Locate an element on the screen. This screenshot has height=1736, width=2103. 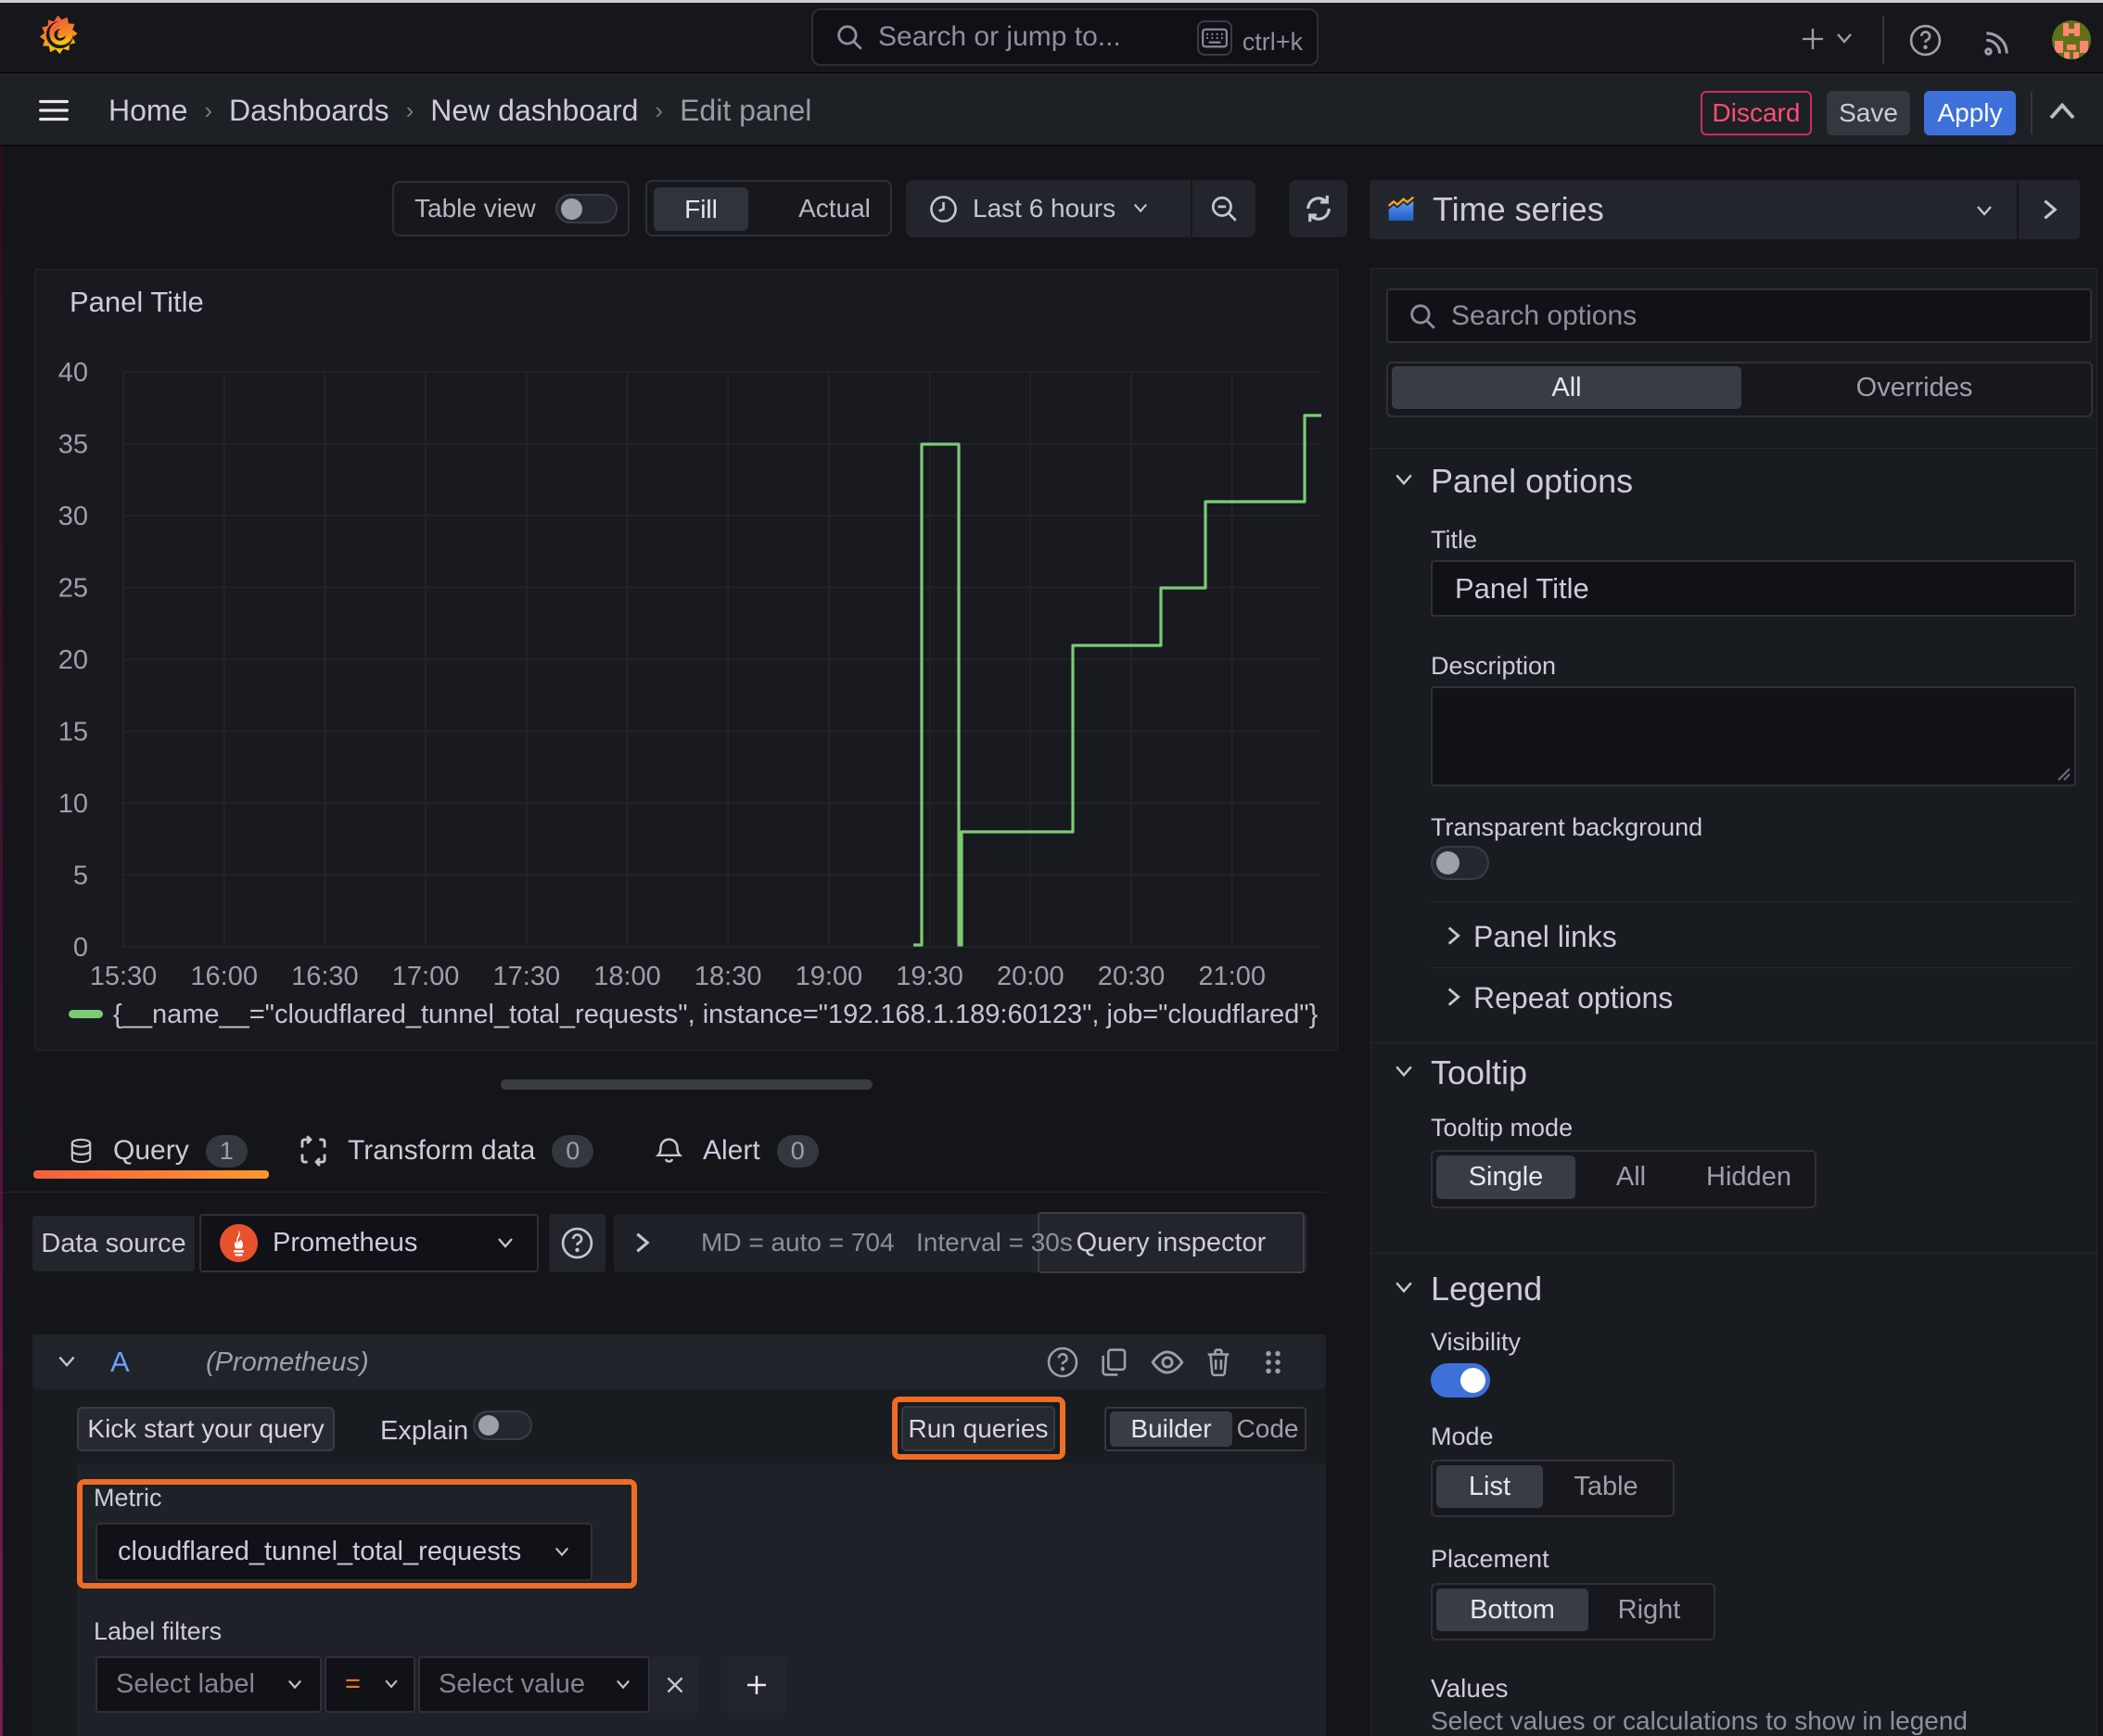
svg-text: 16:30 is located at coordinates (325, 976).